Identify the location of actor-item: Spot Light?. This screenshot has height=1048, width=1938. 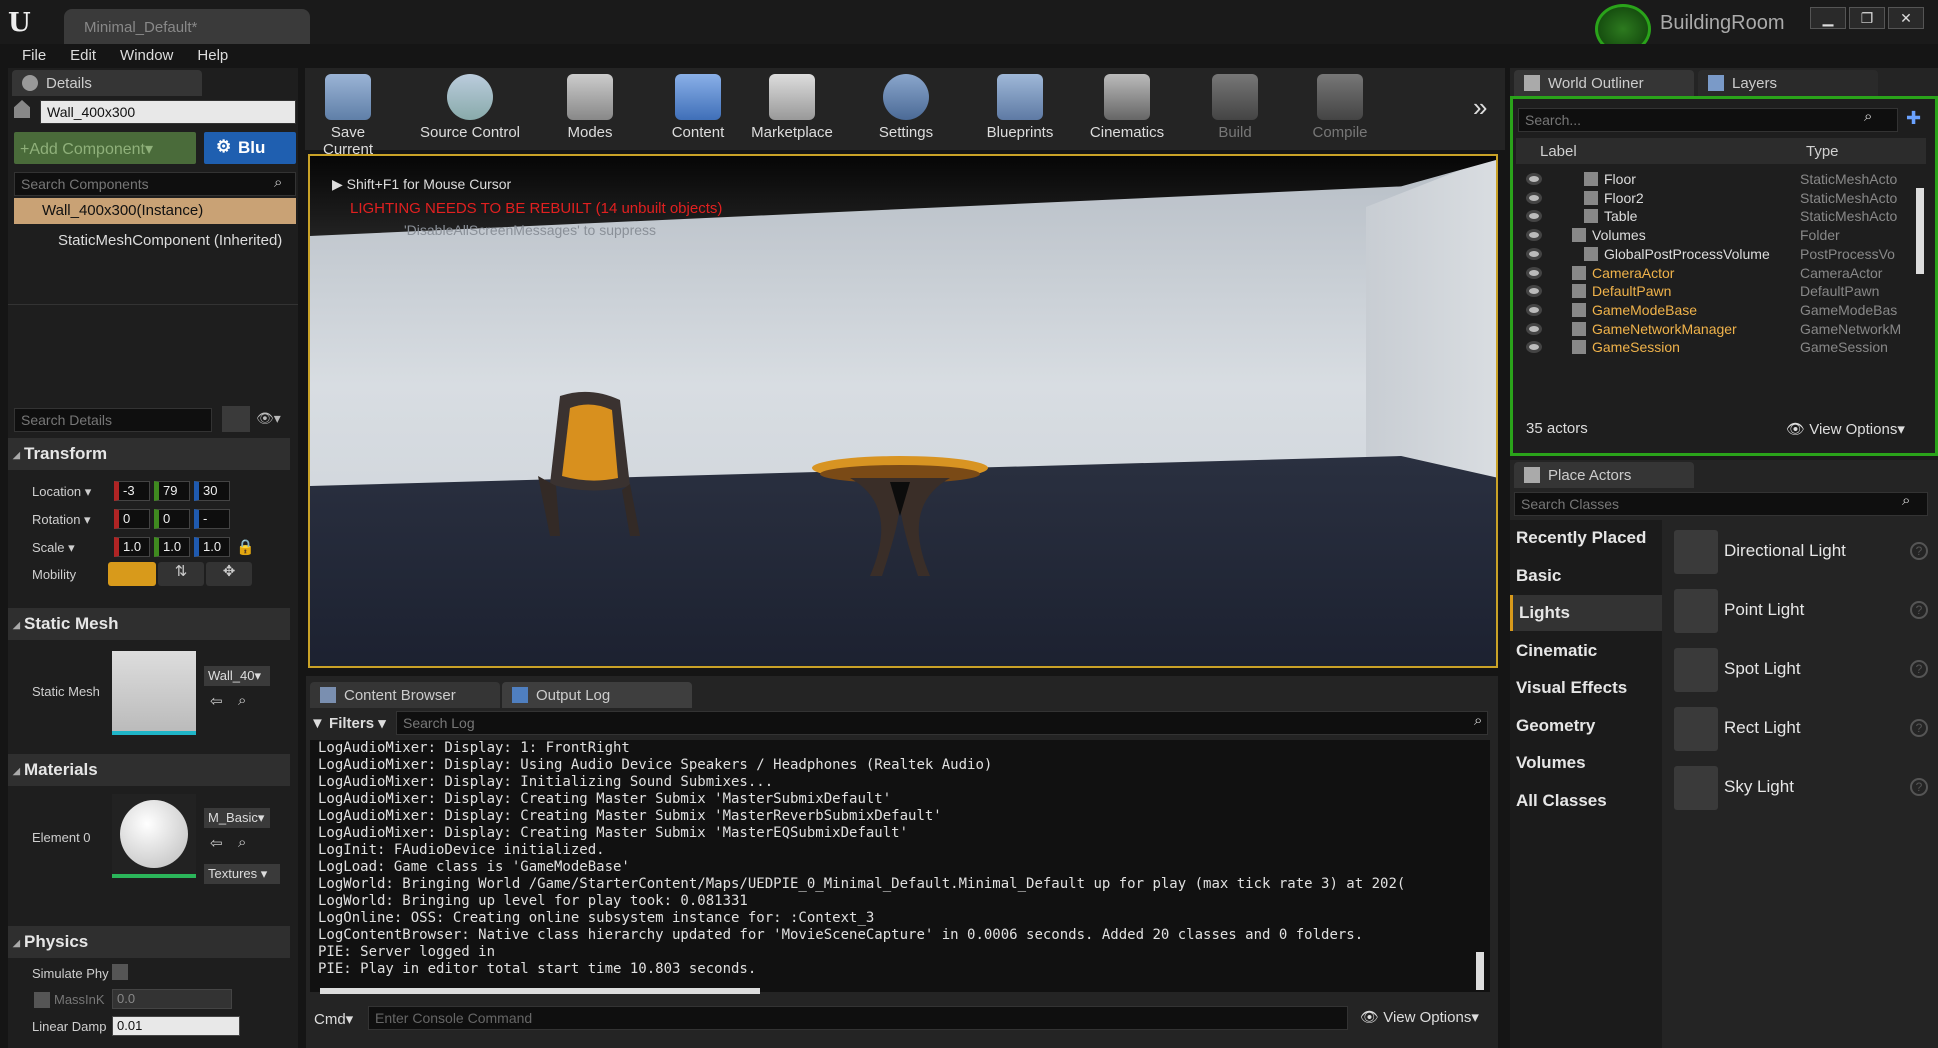
(1801, 670).